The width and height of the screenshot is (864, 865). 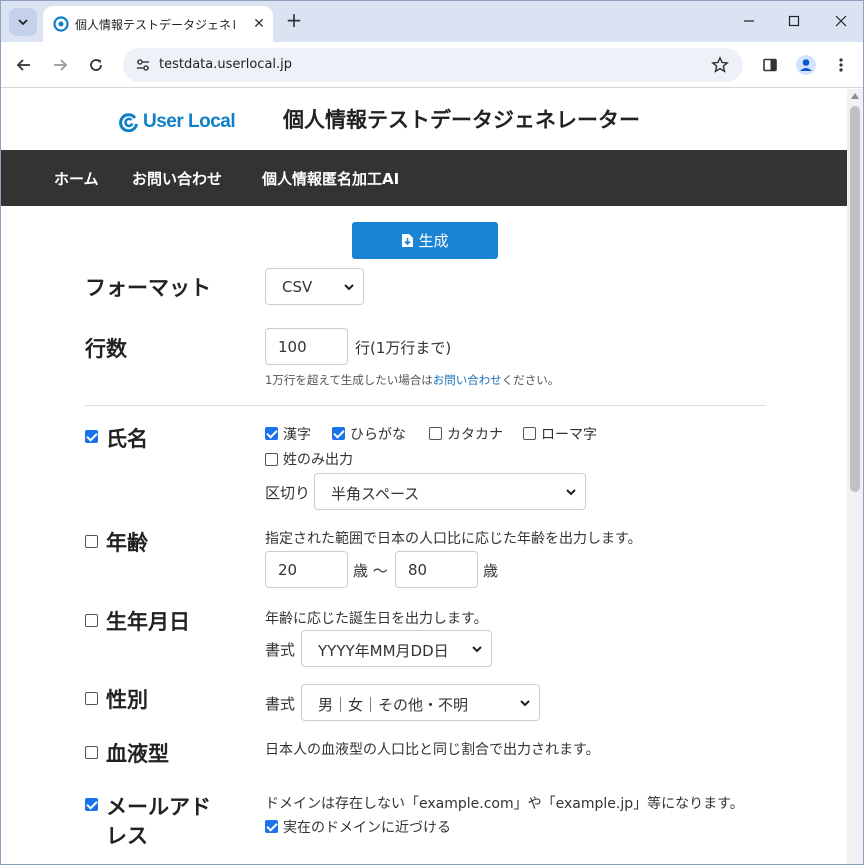 What do you see at coordinates (383, 651) in the screenshot?
I see `birthday-format-value: YYYY年MM月DD日` at bounding box center [383, 651].